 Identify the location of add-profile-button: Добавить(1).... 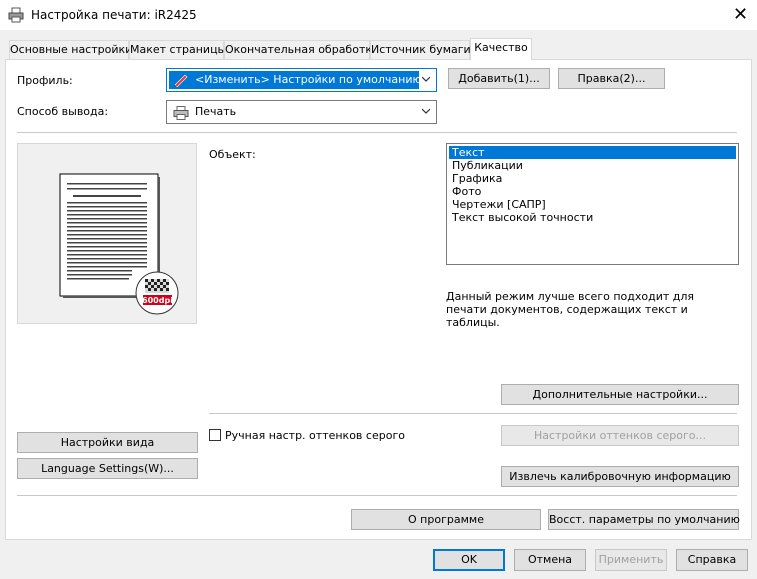
(499, 78).